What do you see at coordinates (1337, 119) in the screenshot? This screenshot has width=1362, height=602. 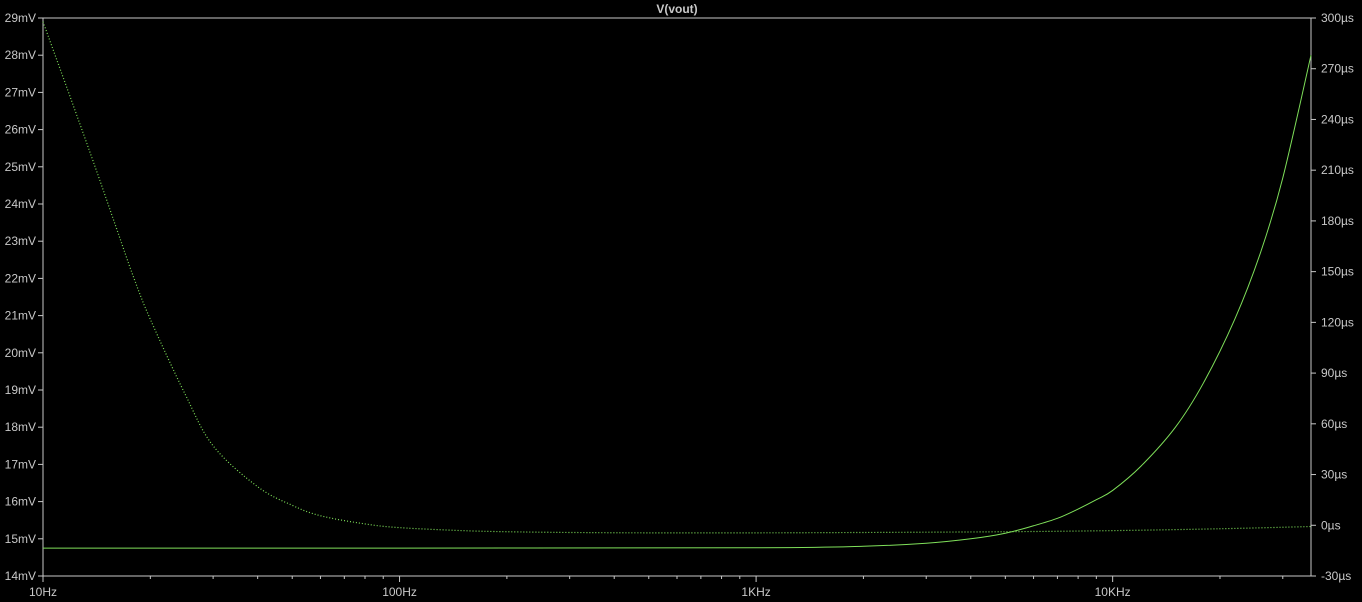 I see `y-right-tick-label: 240µs` at bounding box center [1337, 119].